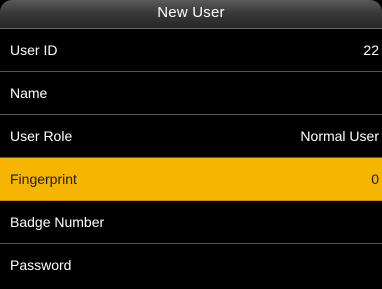 This screenshot has width=382, height=289. Describe the element at coordinates (57, 222) in the screenshot. I see `menu-item-label: Badge Number` at that location.